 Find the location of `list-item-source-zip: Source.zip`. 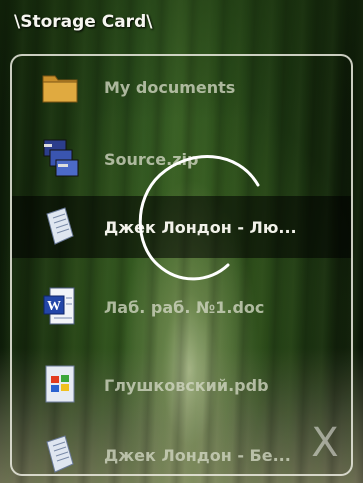

list-item-source-zip: Source.zip is located at coordinates (181, 159).